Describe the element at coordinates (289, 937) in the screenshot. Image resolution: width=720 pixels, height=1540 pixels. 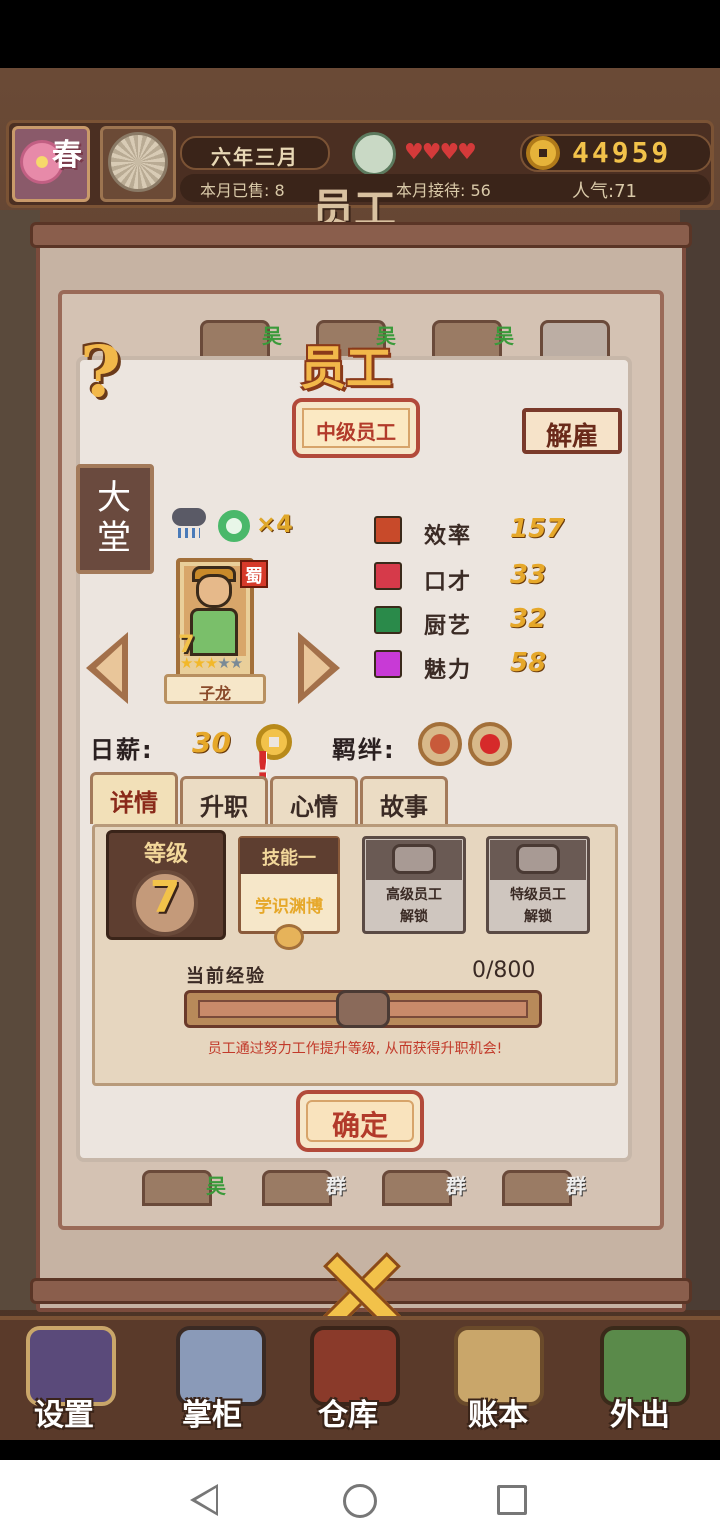
I see `knot-icon` at that location.